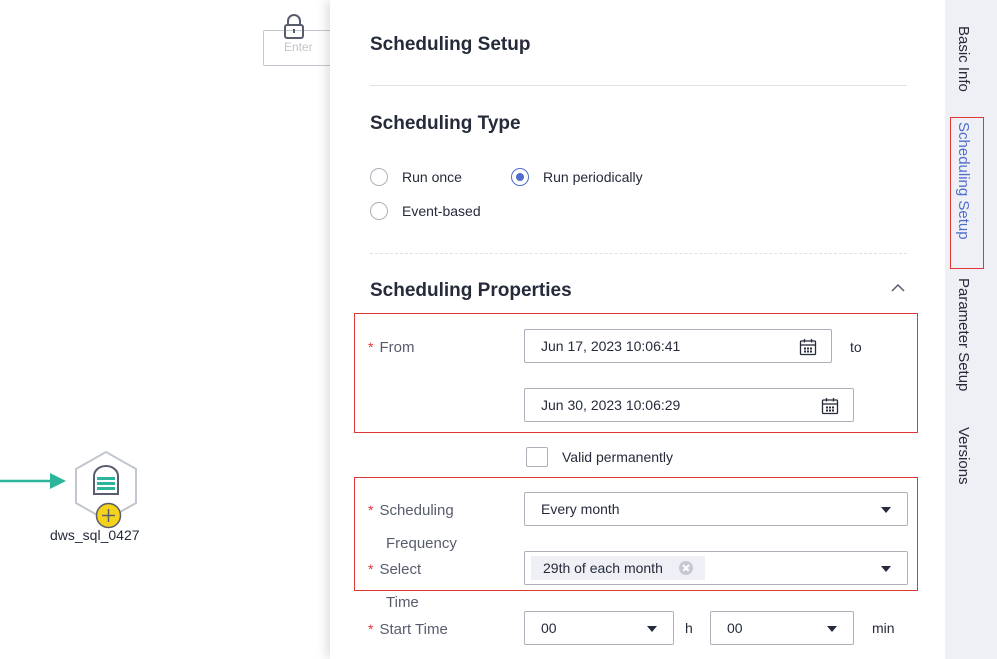 Image resolution: width=997 pixels, height=659 pixels. I want to click on lock-icon, so click(294, 27).